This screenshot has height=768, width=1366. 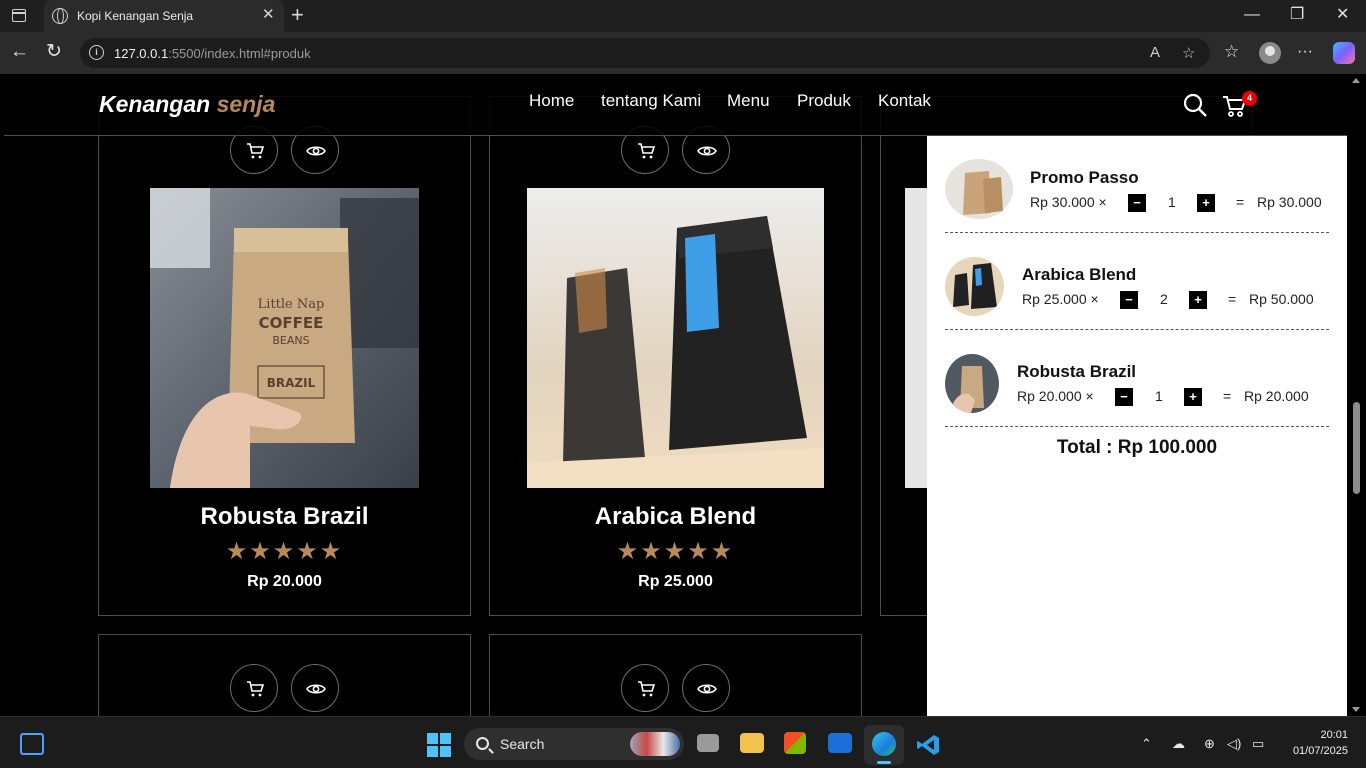 What do you see at coordinates (297, 15) in the screenshot?
I see `new-tab-button: +` at bounding box center [297, 15].